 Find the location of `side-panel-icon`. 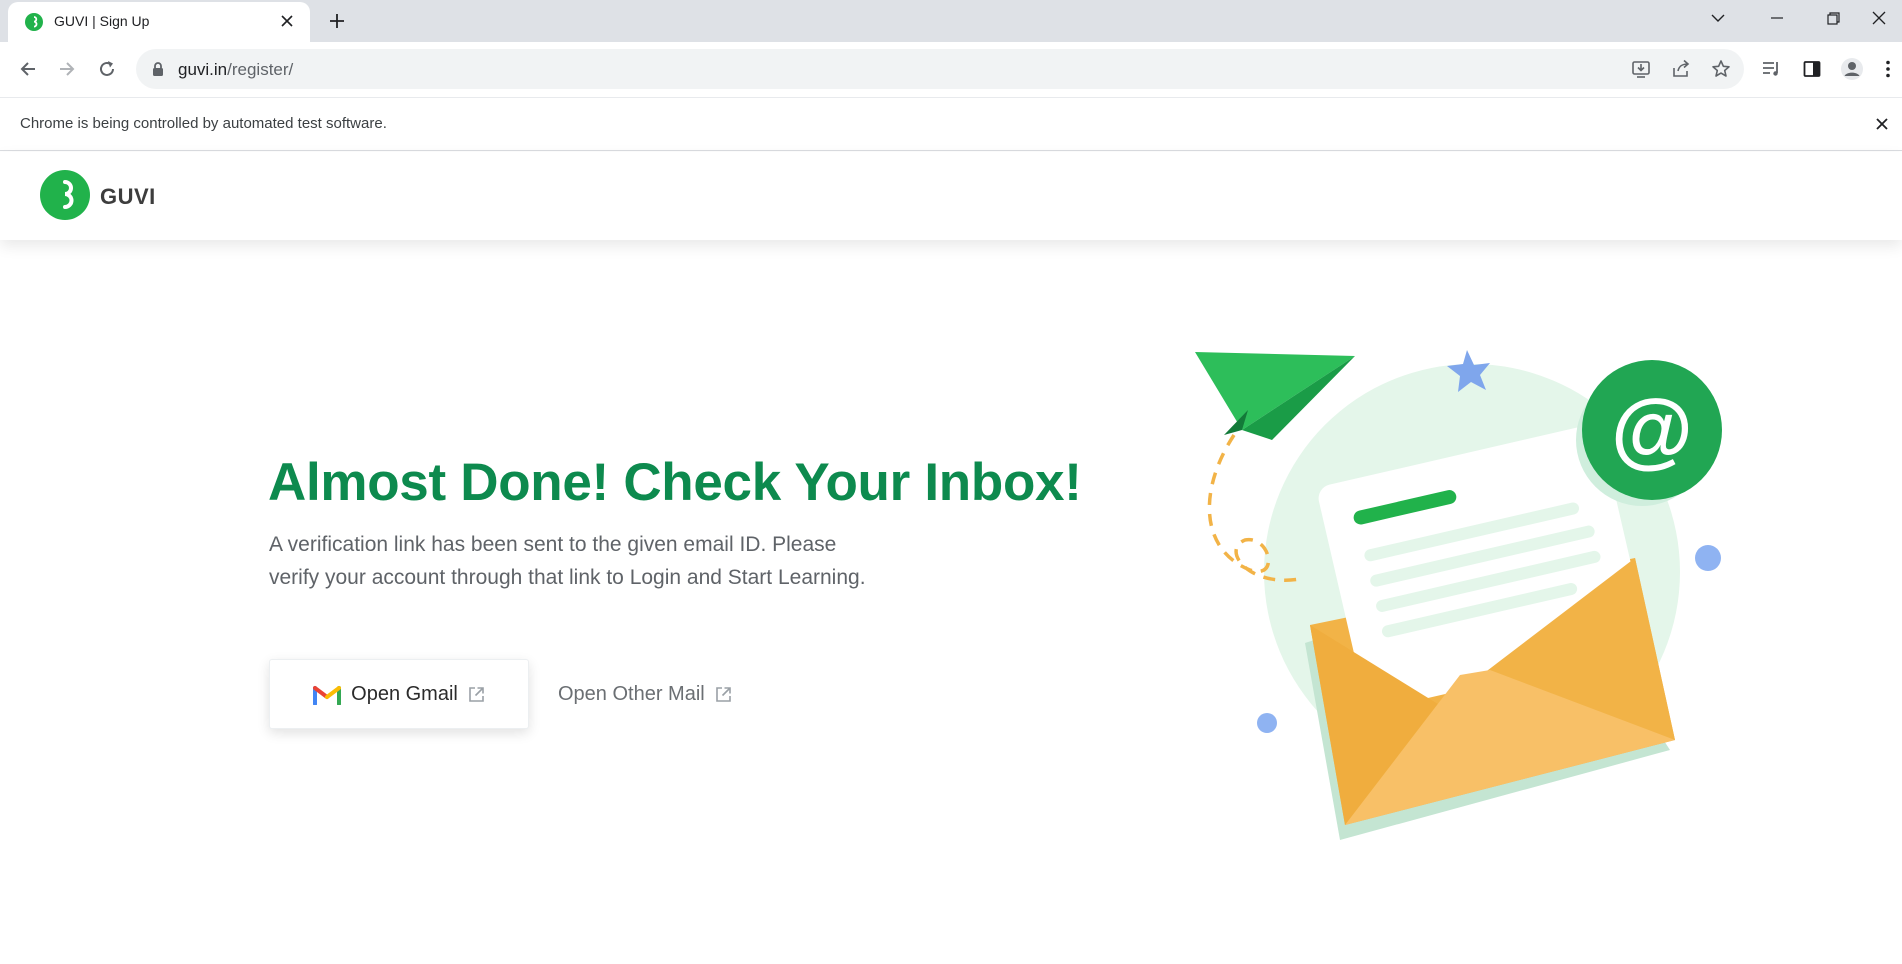

side-panel-icon is located at coordinates (1812, 69).